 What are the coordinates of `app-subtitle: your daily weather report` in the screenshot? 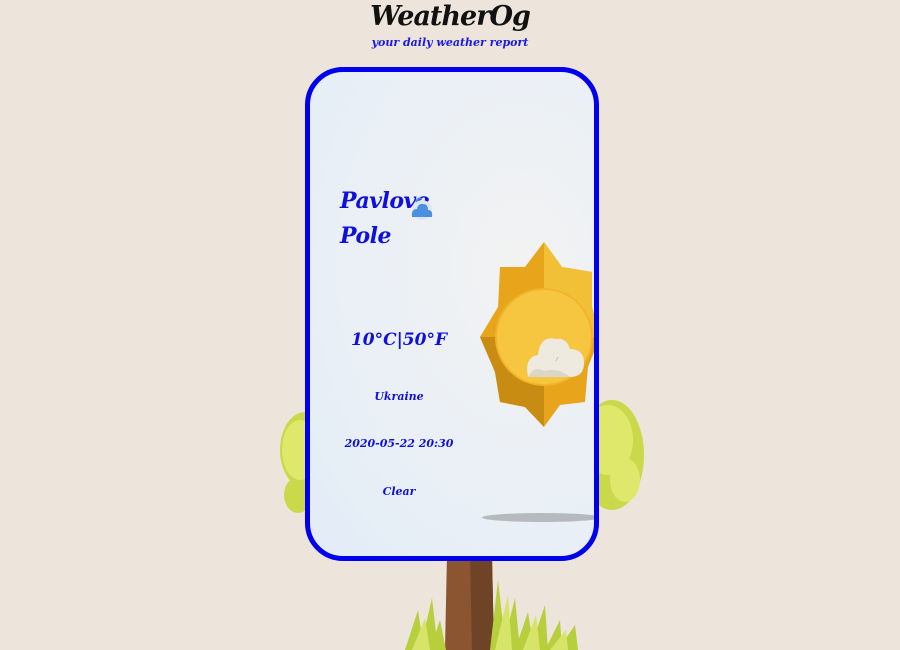 It's located at (450, 42).